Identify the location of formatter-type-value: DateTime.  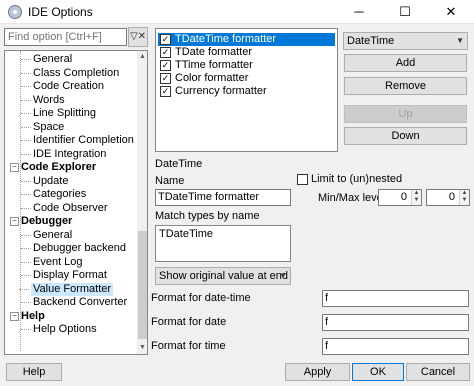
(371, 41).